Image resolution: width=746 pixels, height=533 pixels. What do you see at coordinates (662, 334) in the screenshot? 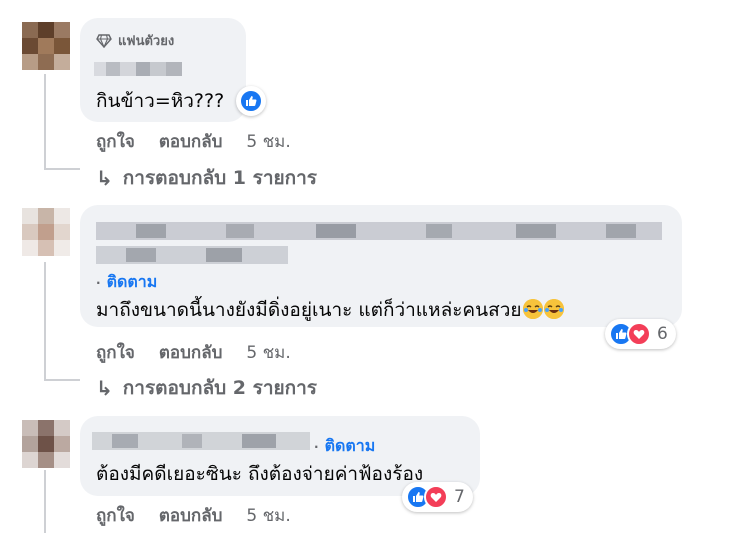
I see `reaction-count: 6` at bounding box center [662, 334].